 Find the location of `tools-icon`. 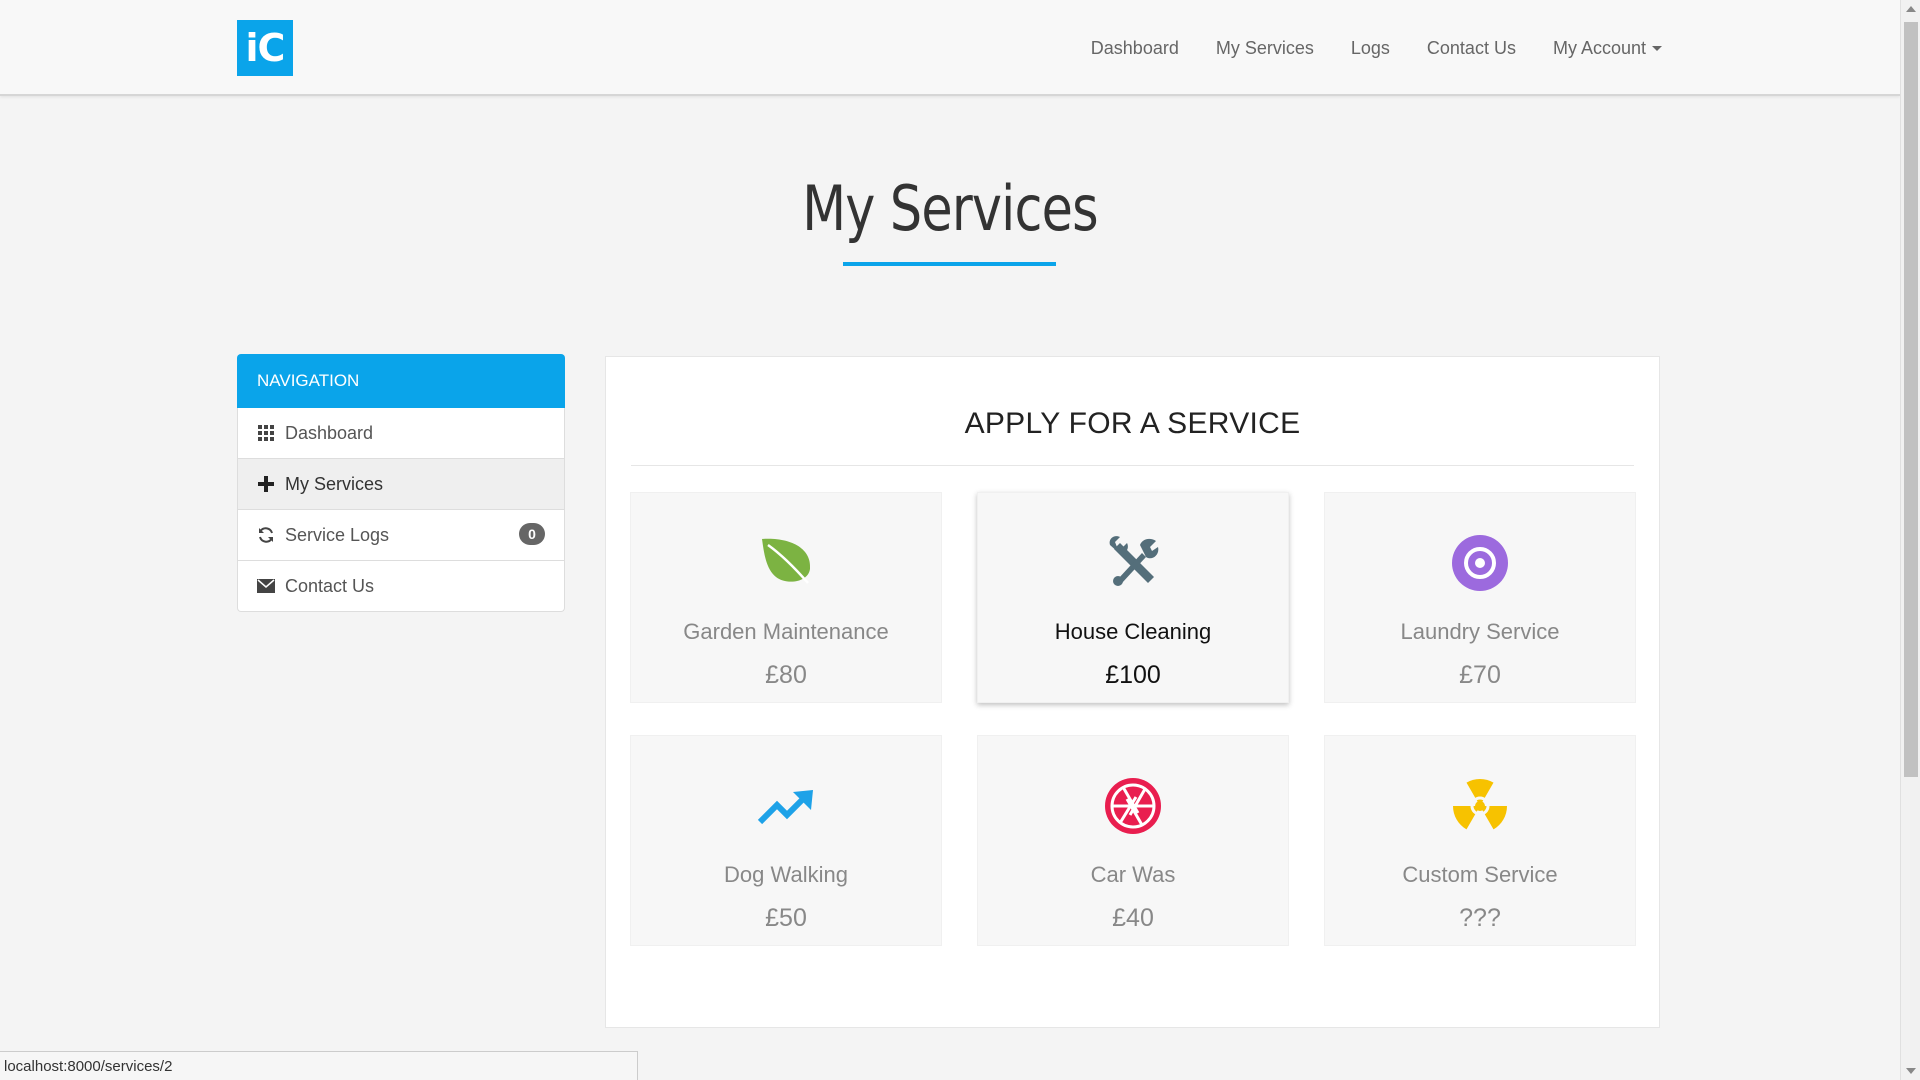

tools-icon is located at coordinates (1133, 563).